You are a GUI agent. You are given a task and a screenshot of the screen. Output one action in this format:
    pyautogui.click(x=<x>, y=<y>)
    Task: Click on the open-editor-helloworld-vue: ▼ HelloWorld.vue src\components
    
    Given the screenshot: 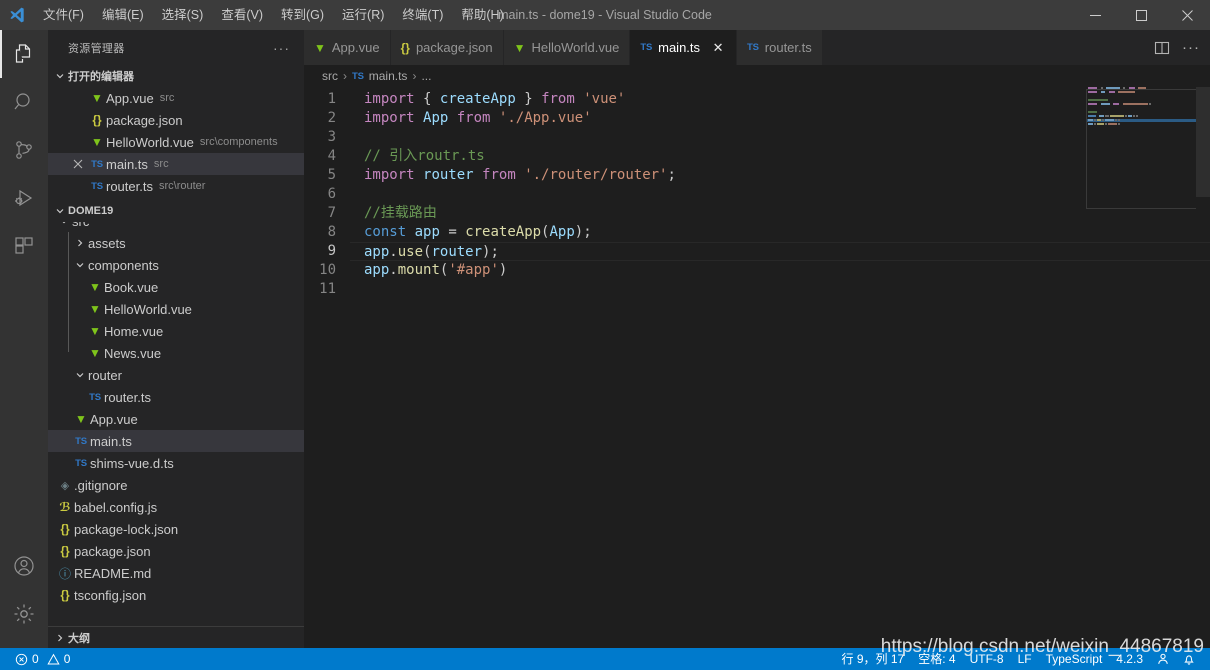 What is the action you would take?
    pyautogui.click(x=176, y=142)
    